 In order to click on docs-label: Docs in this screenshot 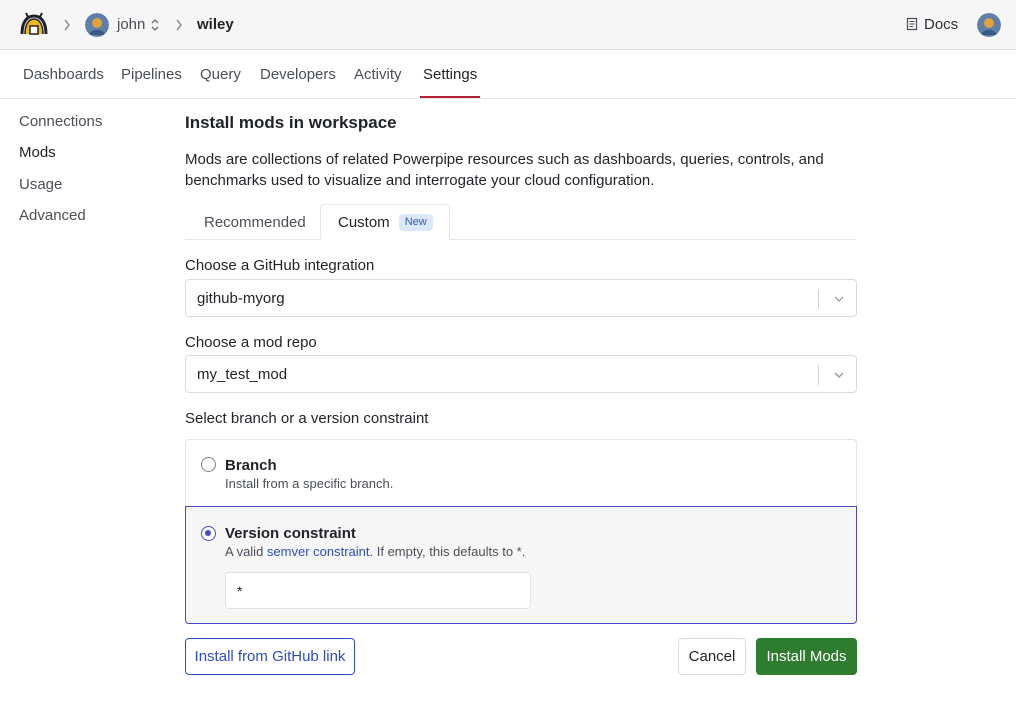, I will do `click(941, 24)`.